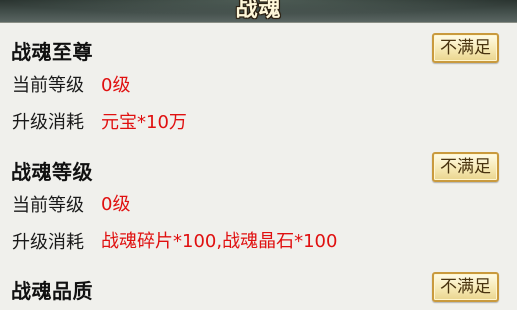 The image size is (517, 310). I want to click on section-title: 战魂至尊, so click(52, 52).